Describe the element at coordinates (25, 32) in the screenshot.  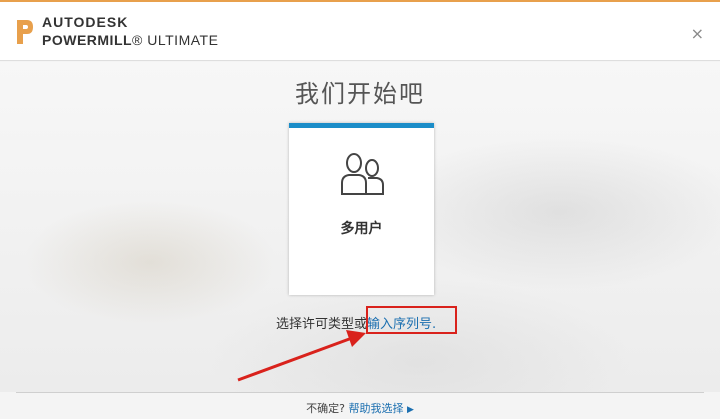
I see `powermill-logo-icon` at that location.